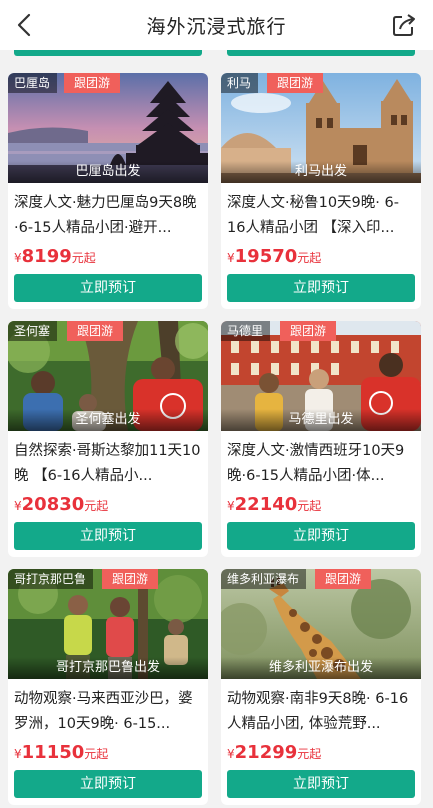 The height and width of the screenshot is (808, 433). Describe the element at coordinates (108, 668) in the screenshot. I see `departure-label: 哥打京那巴鲁出发` at that location.